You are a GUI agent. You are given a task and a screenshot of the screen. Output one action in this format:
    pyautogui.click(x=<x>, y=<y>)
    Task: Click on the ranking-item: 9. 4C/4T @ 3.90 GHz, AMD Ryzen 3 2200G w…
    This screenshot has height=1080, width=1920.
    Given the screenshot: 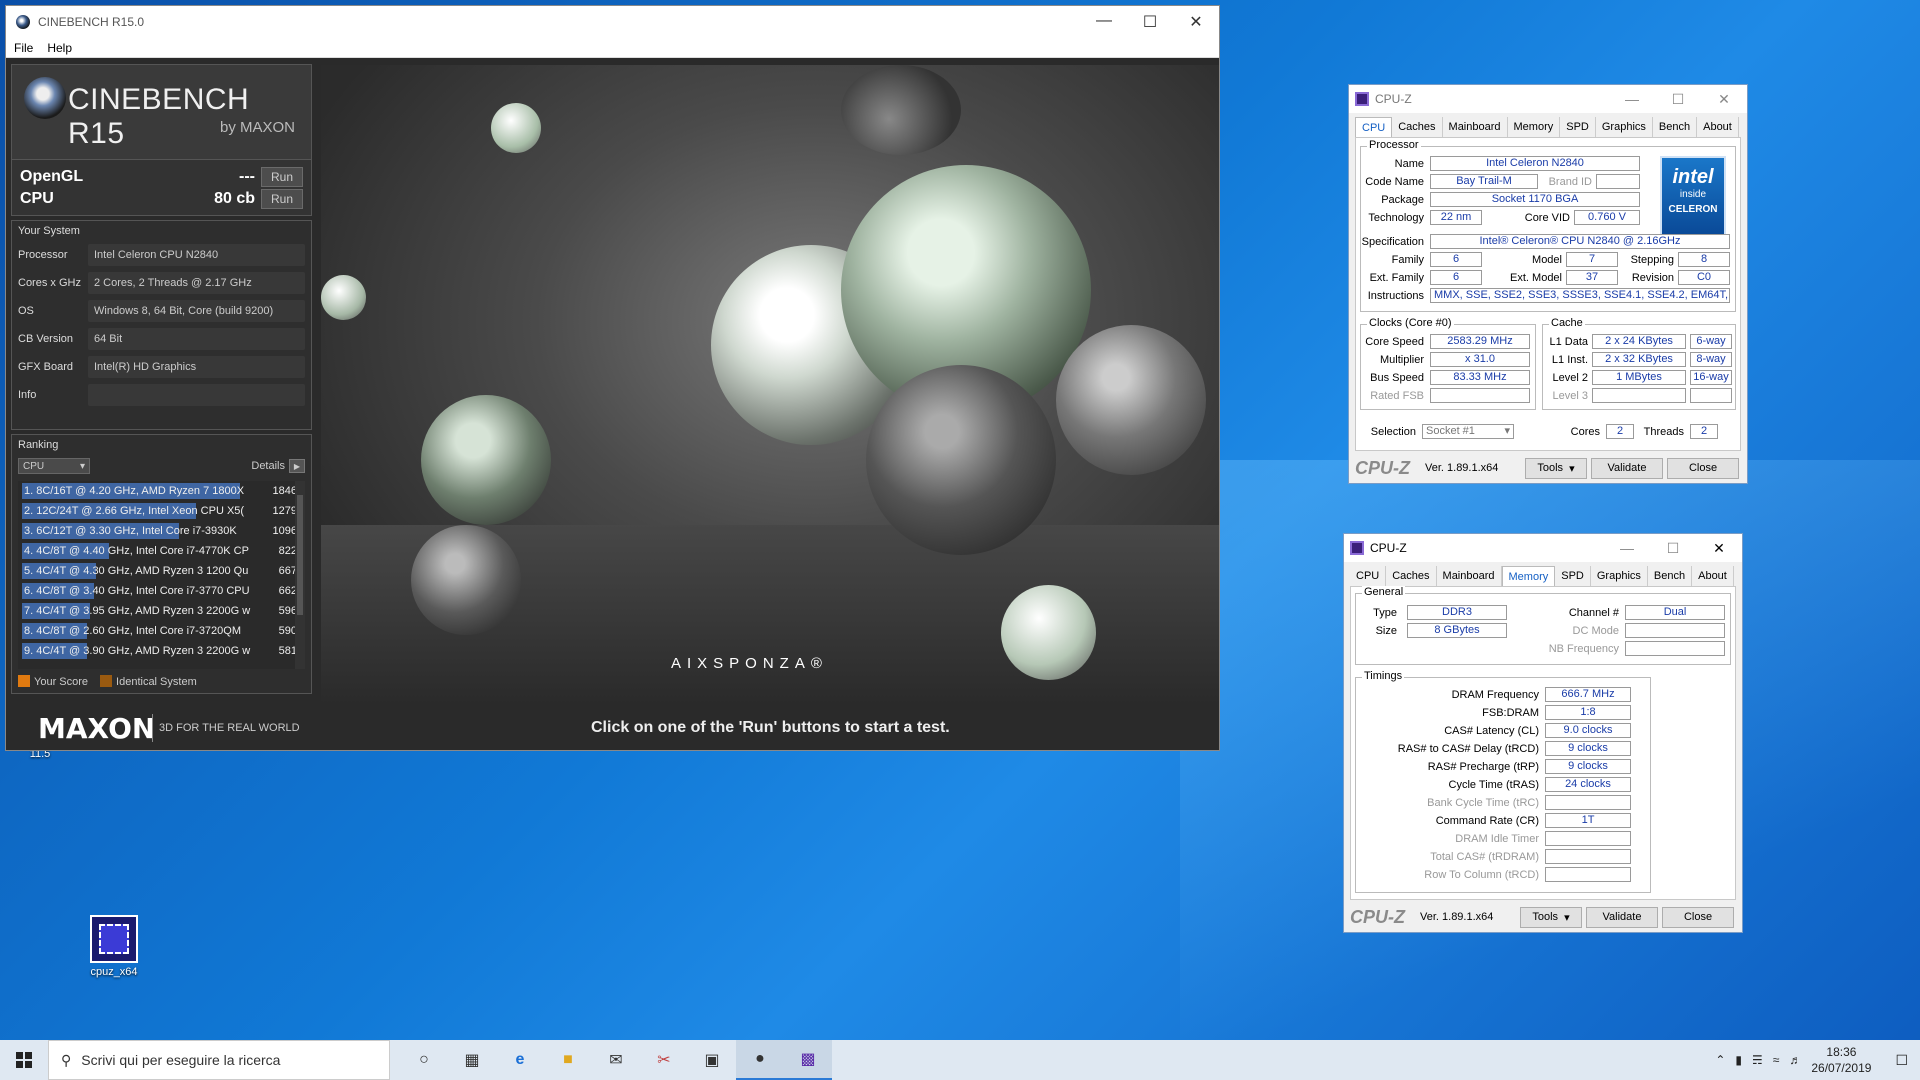 What is the action you would take?
    pyautogui.click(x=161, y=651)
    